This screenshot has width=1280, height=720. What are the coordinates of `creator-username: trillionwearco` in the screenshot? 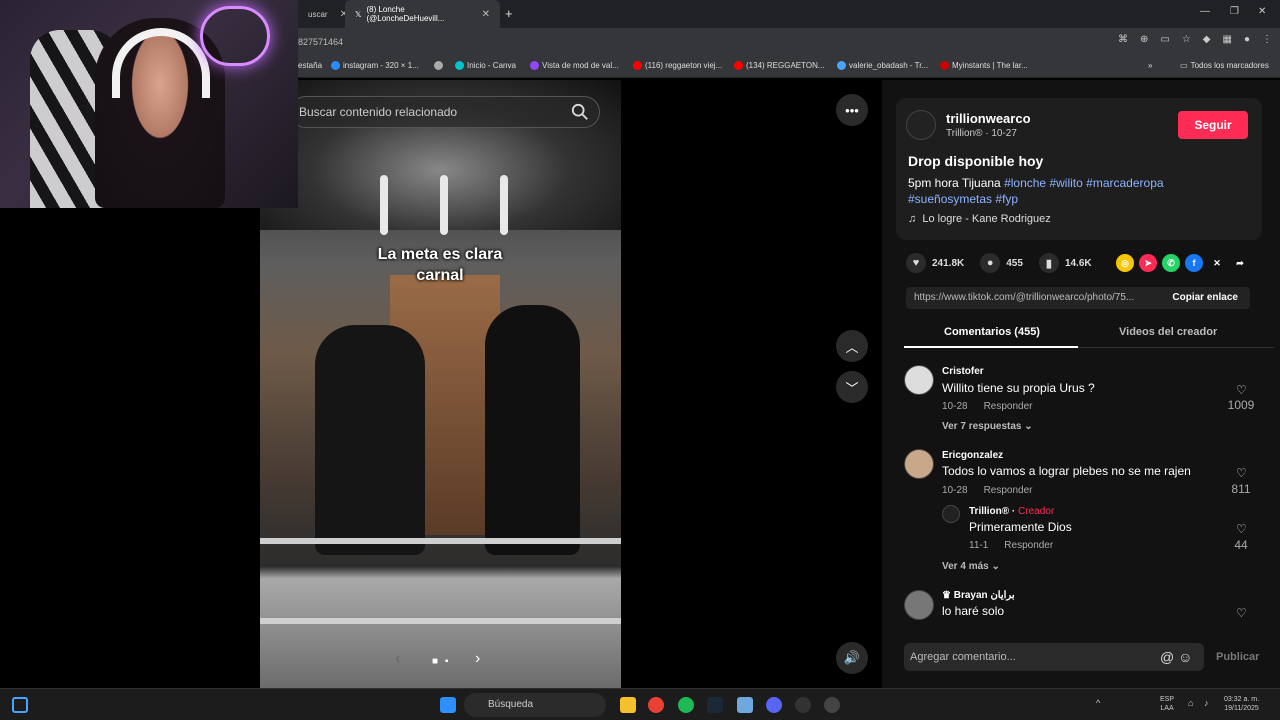 It's located at (988, 118).